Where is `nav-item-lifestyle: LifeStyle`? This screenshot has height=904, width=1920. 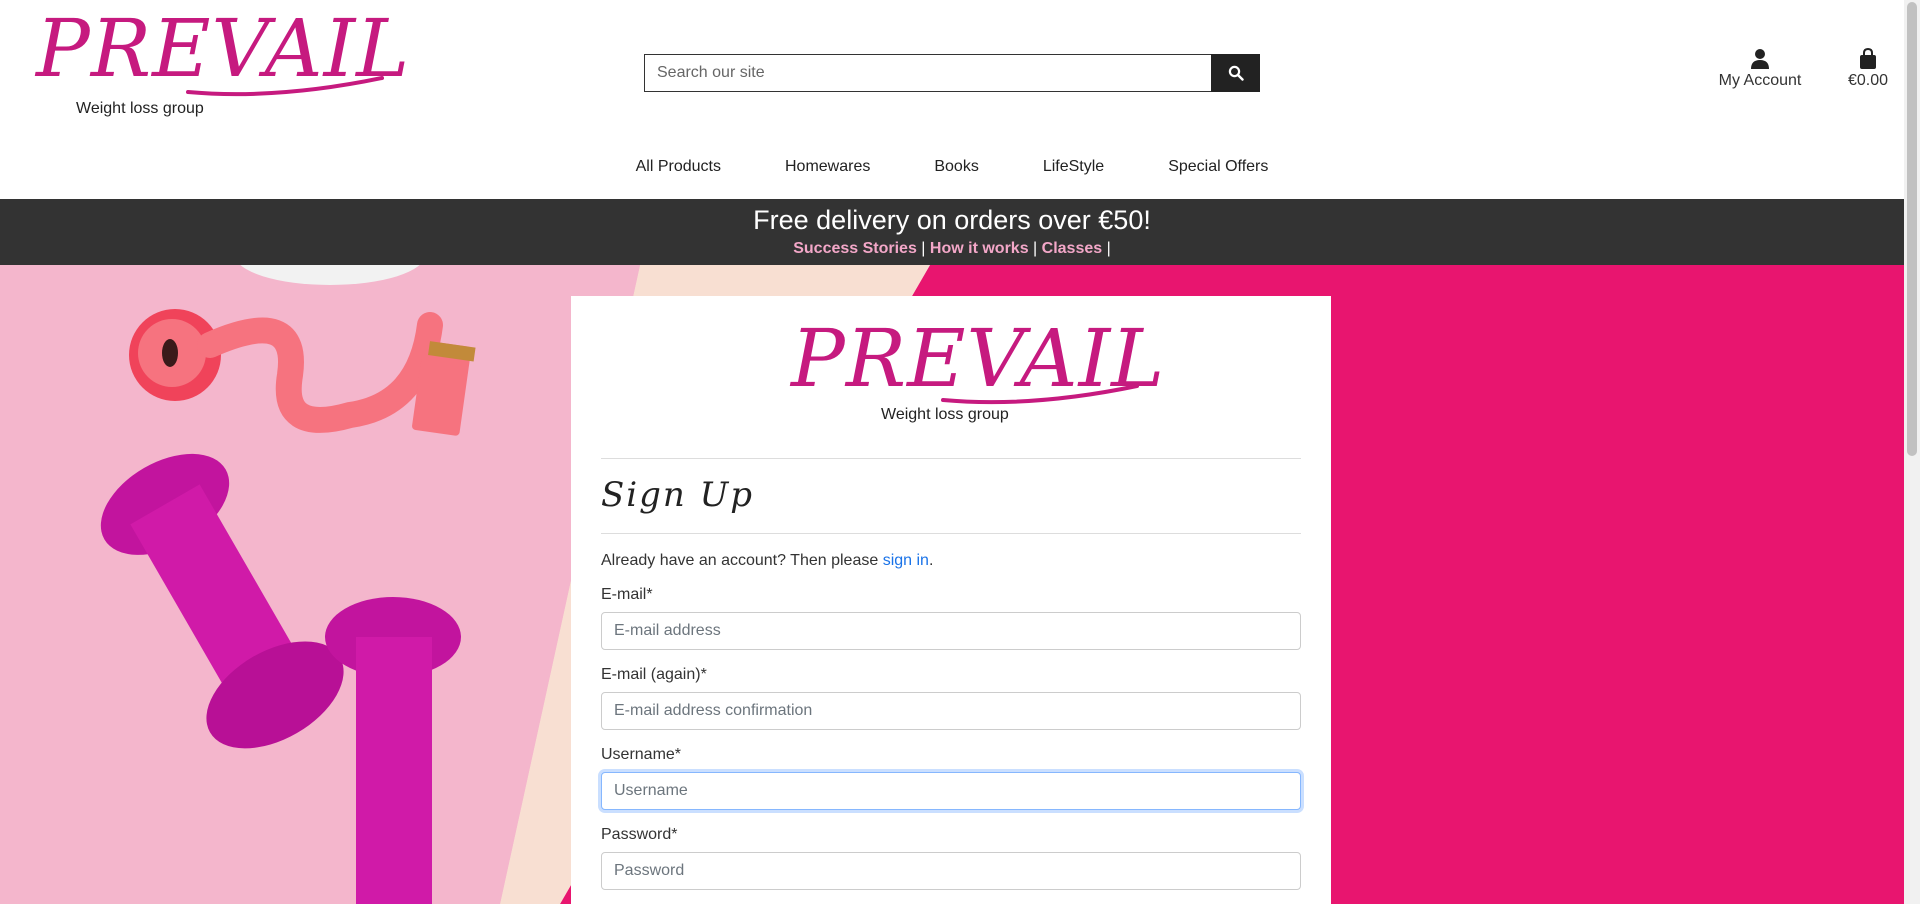 nav-item-lifestyle: LifeStyle is located at coordinates (1073, 167).